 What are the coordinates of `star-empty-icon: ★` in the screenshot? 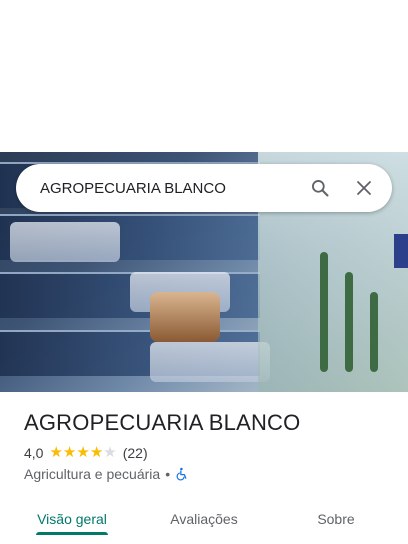 It's located at (110, 452).